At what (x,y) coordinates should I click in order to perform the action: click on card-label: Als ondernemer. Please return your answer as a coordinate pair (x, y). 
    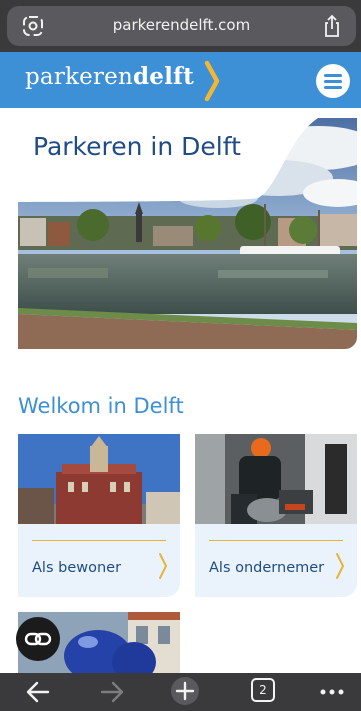
    Looking at the image, I should click on (267, 568).